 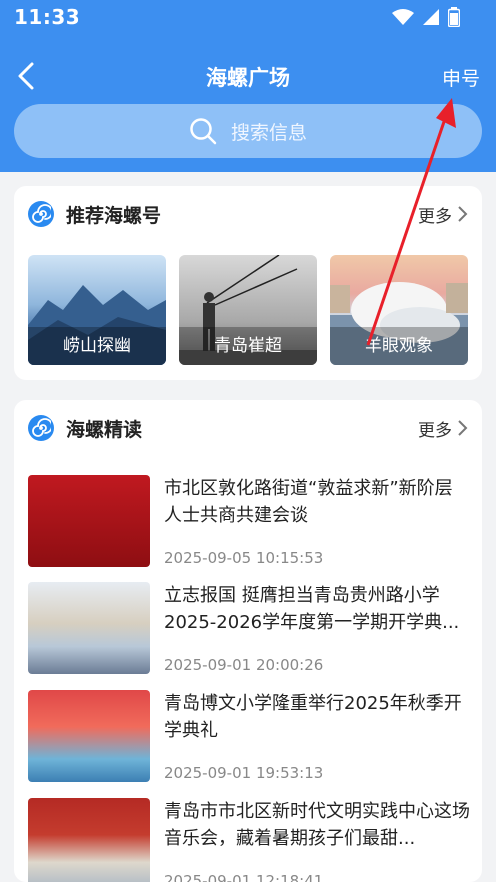 I want to click on signal-icon, so click(x=431, y=17).